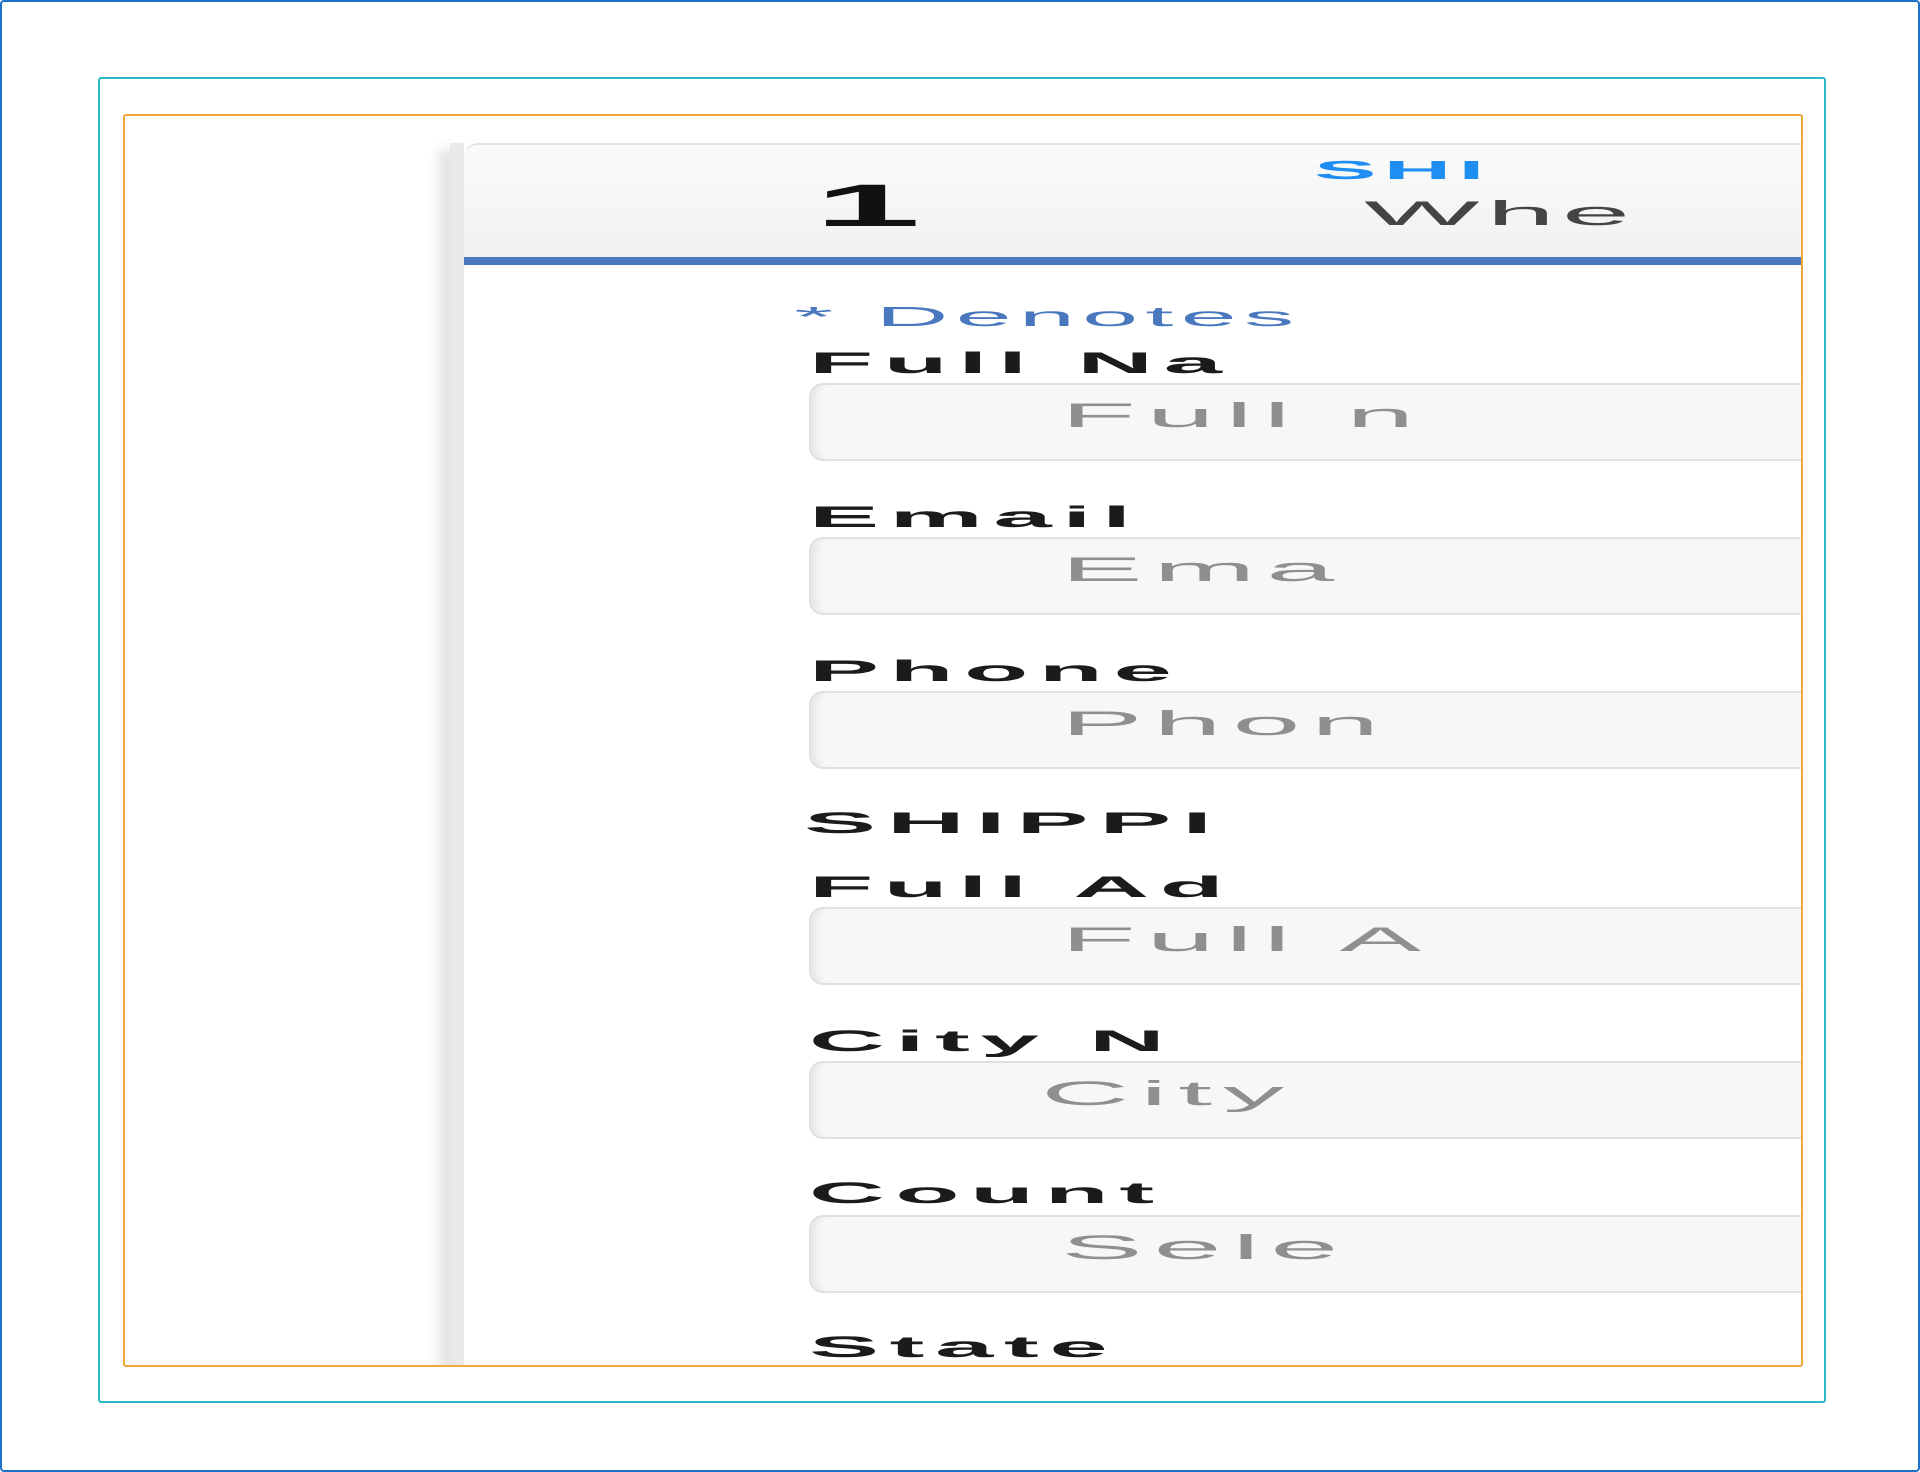  I want to click on email-placeholder: Ema, so click(1203, 570).